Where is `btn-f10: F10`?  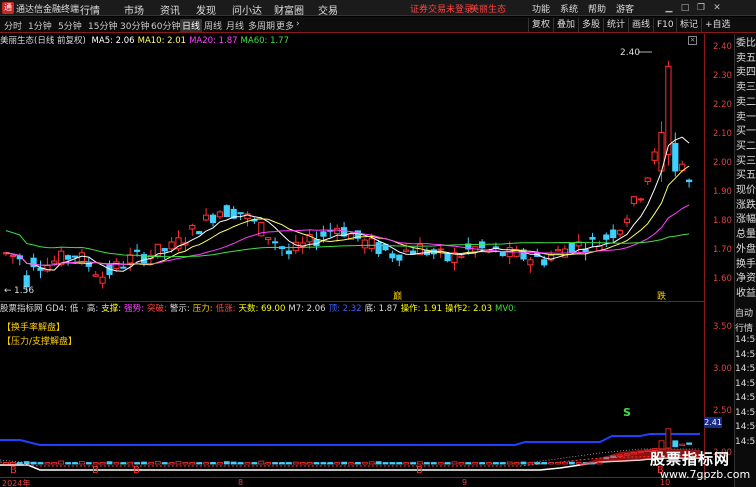 btn-f10: F10 is located at coordinates (665, 25).